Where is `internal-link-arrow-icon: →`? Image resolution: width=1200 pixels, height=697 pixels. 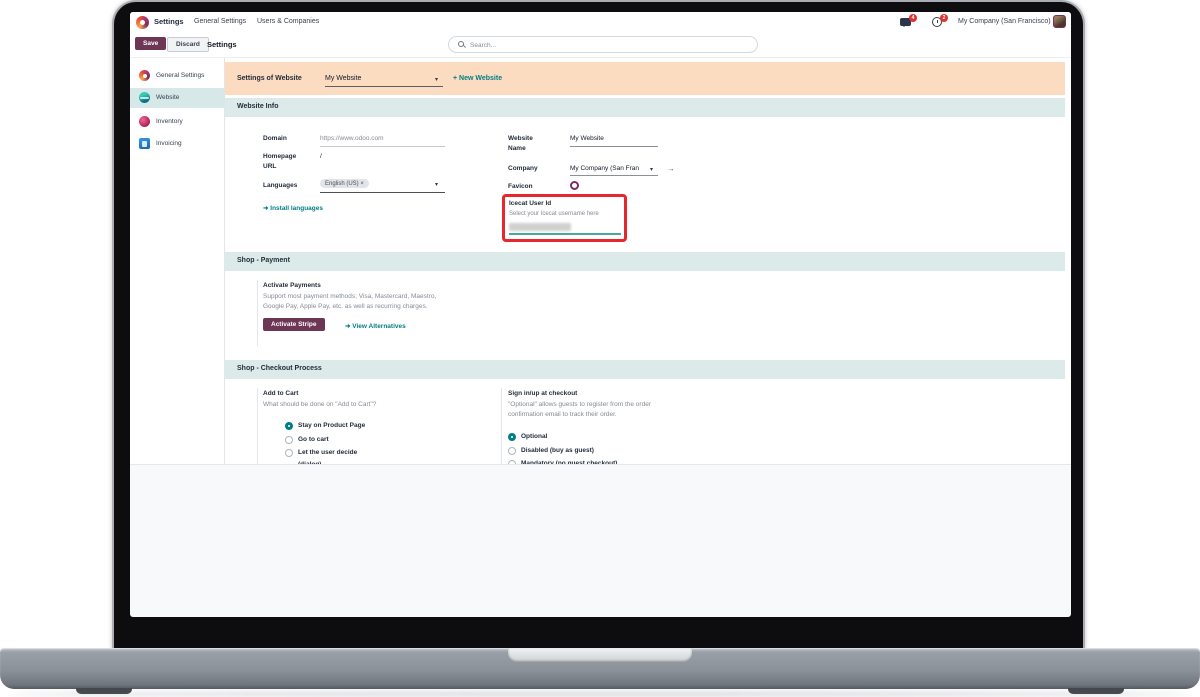 internal-link-arrow-icon: → is located at coordinates (671, 168).